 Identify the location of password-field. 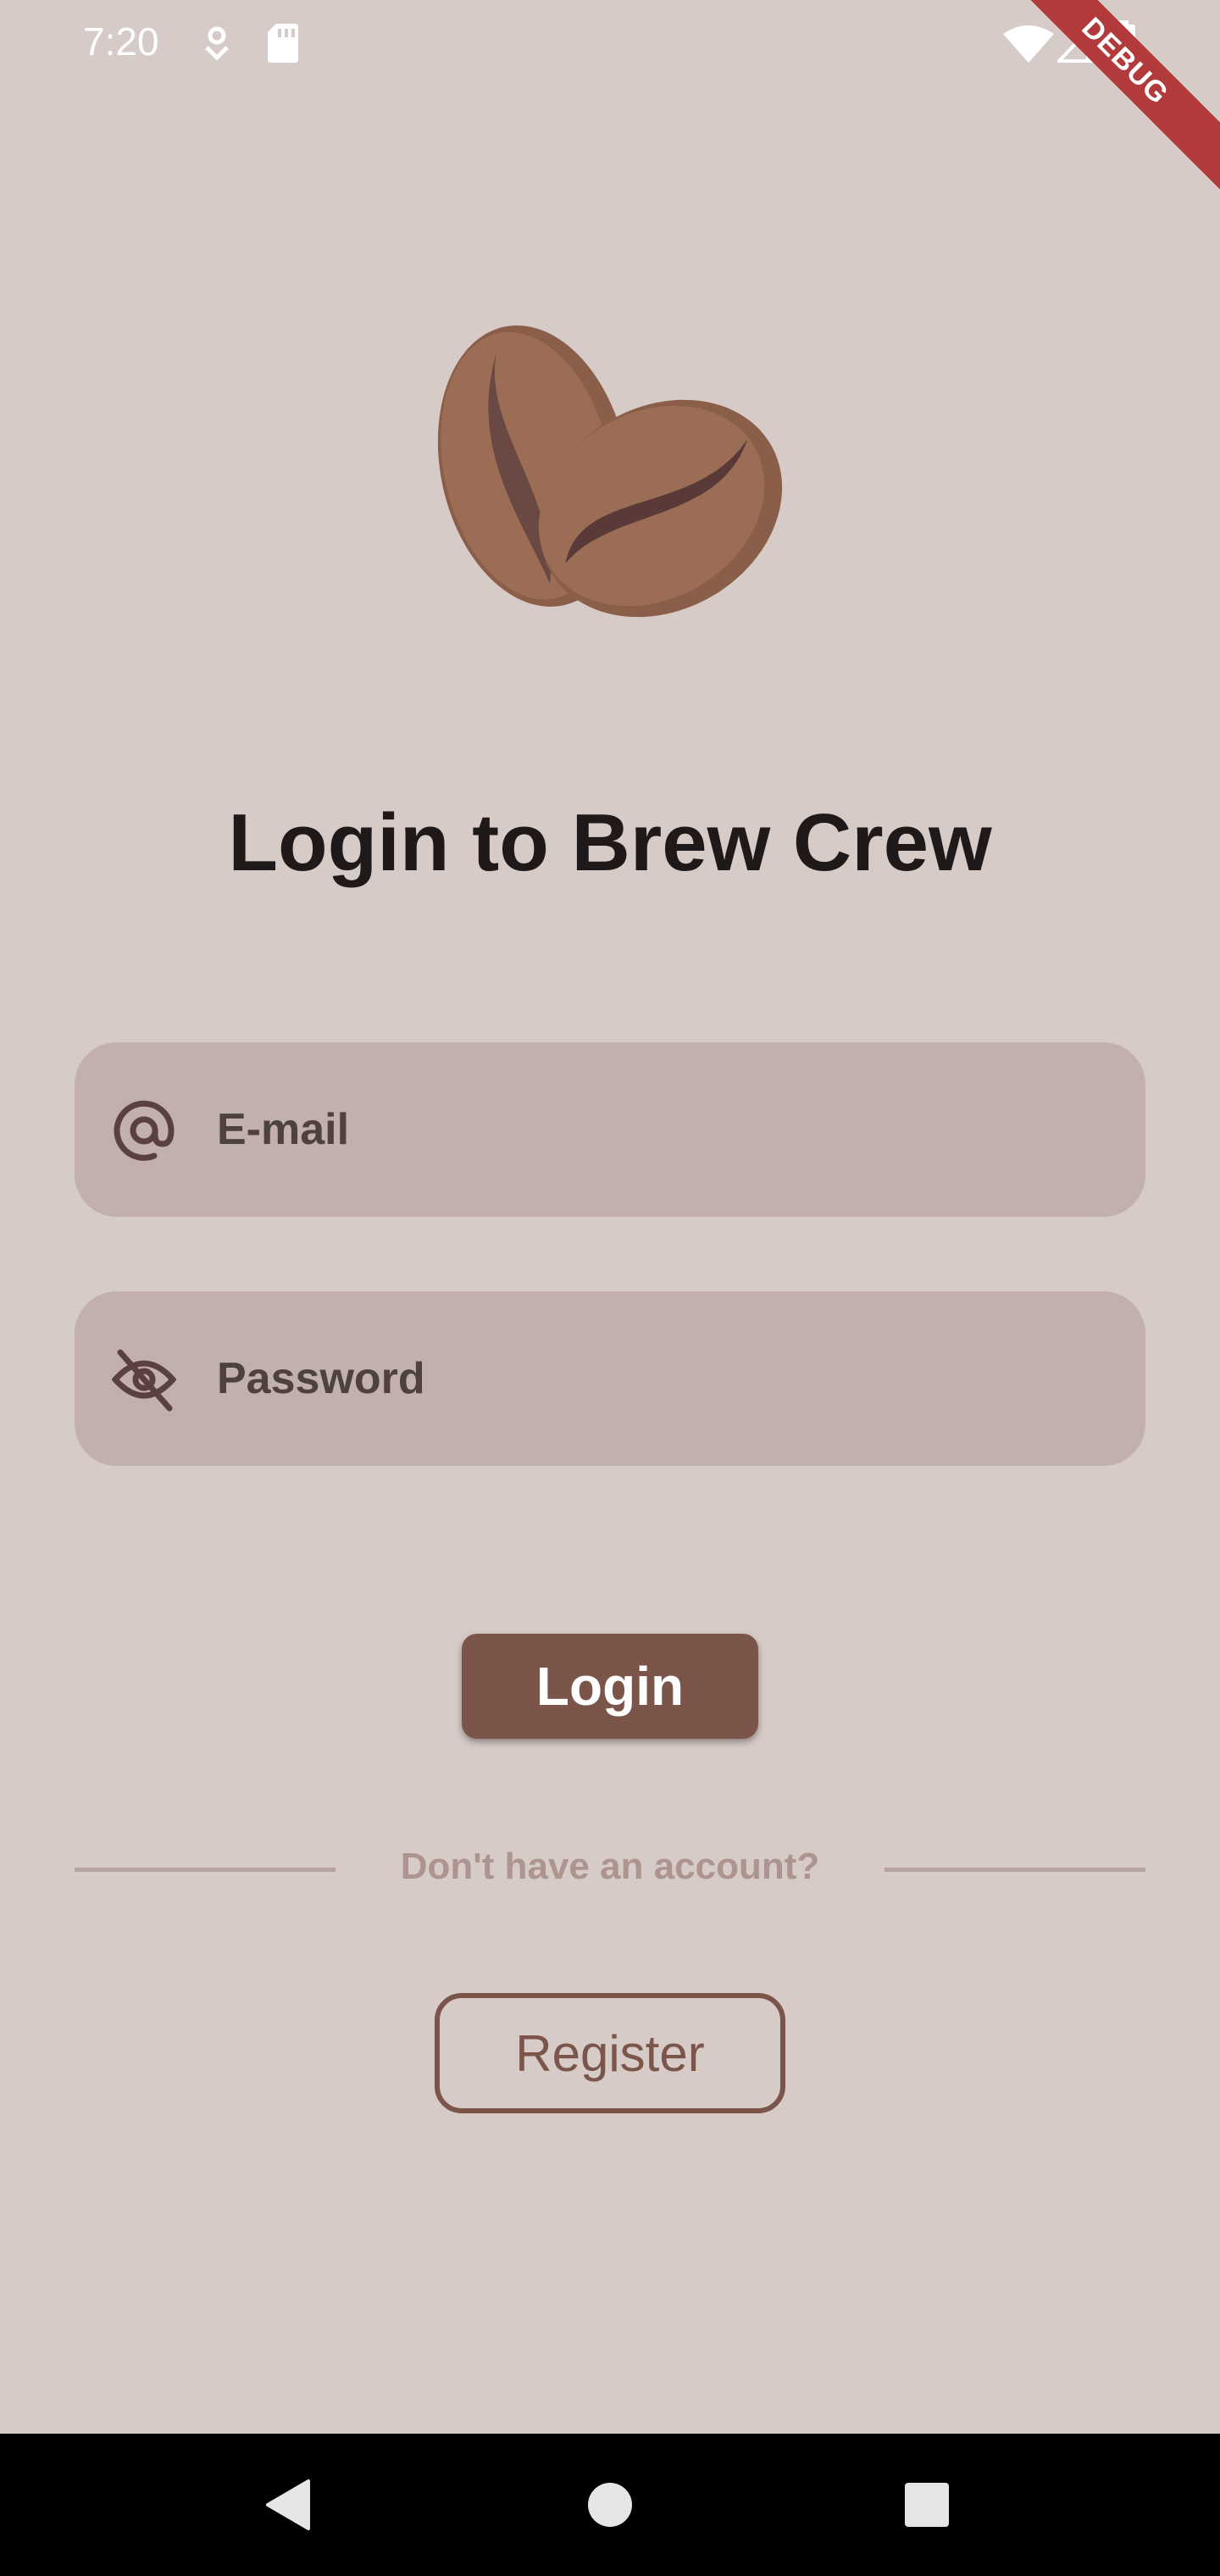
(610, 1378).